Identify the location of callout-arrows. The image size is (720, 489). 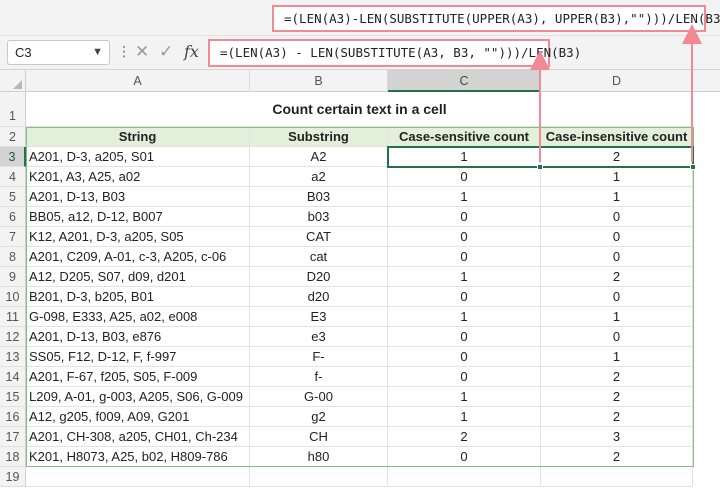
(616, 93).